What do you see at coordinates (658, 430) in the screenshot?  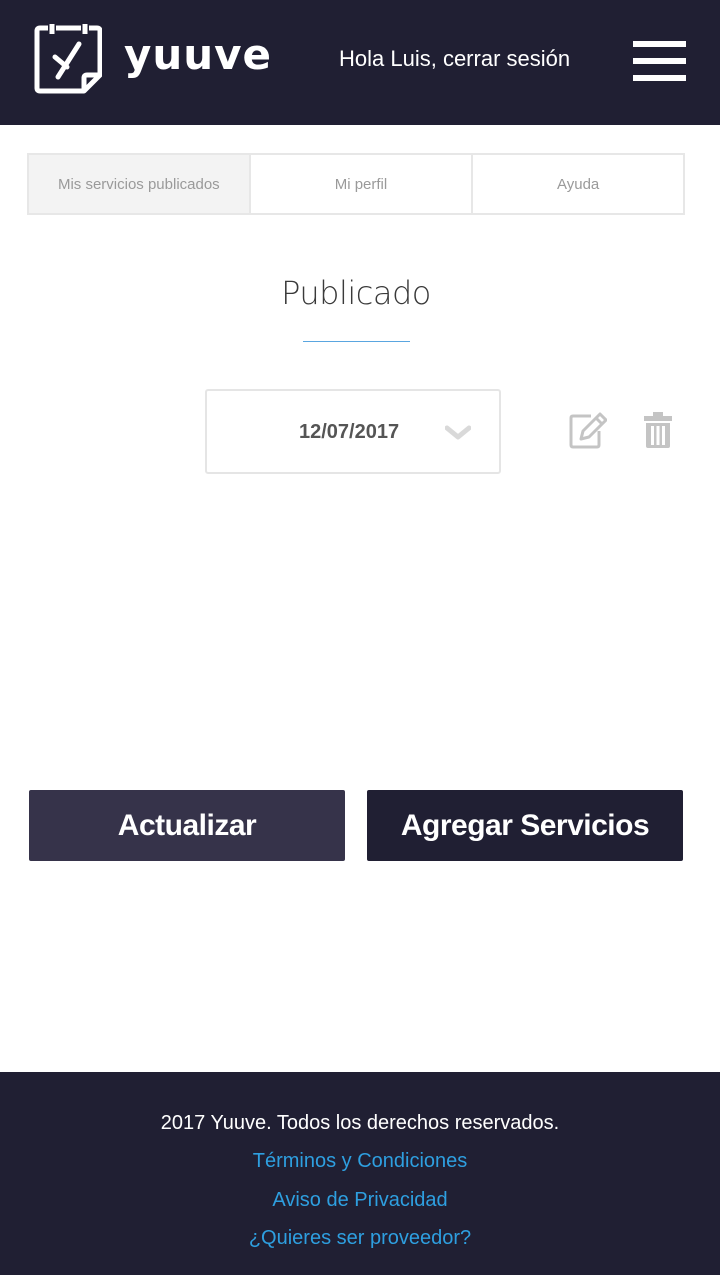 I see `trash-icon` at bounding box center [658, 430].